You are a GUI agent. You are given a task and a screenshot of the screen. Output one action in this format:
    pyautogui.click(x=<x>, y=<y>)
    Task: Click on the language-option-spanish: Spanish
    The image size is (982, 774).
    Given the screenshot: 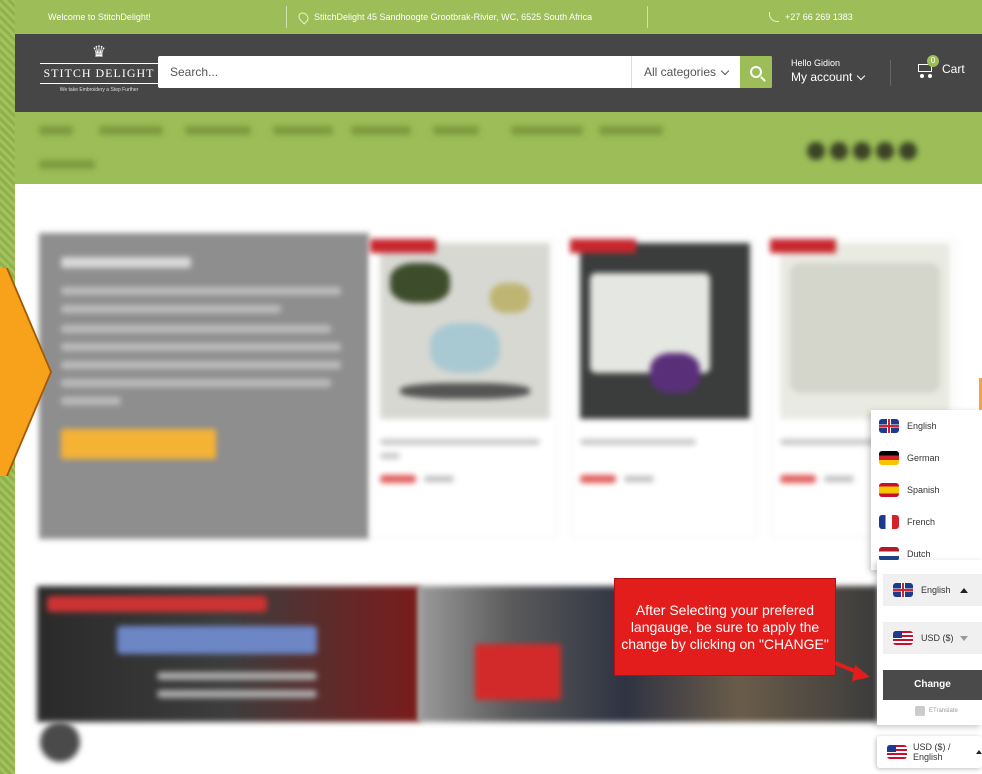 What is the action you would take?
    pyautogui.click(x=926, y=490)
    